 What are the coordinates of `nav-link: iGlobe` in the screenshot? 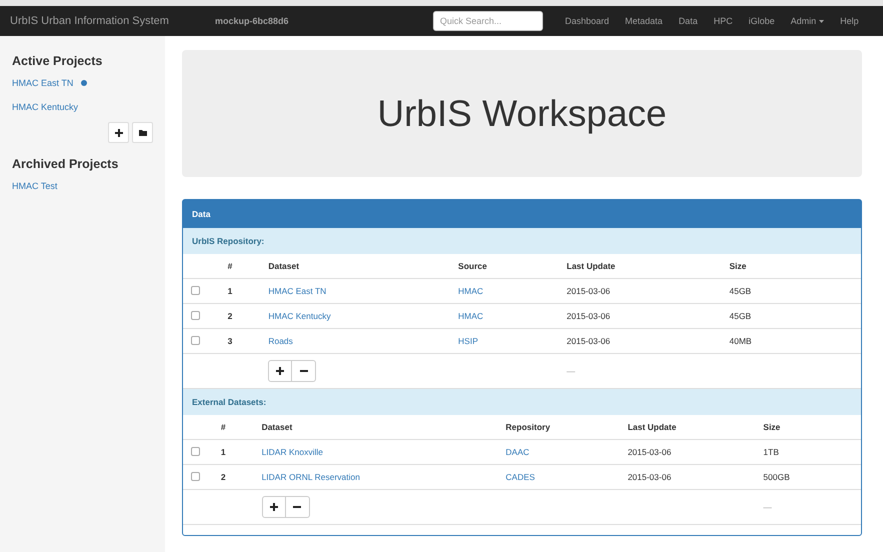 It's located at (761, 21).